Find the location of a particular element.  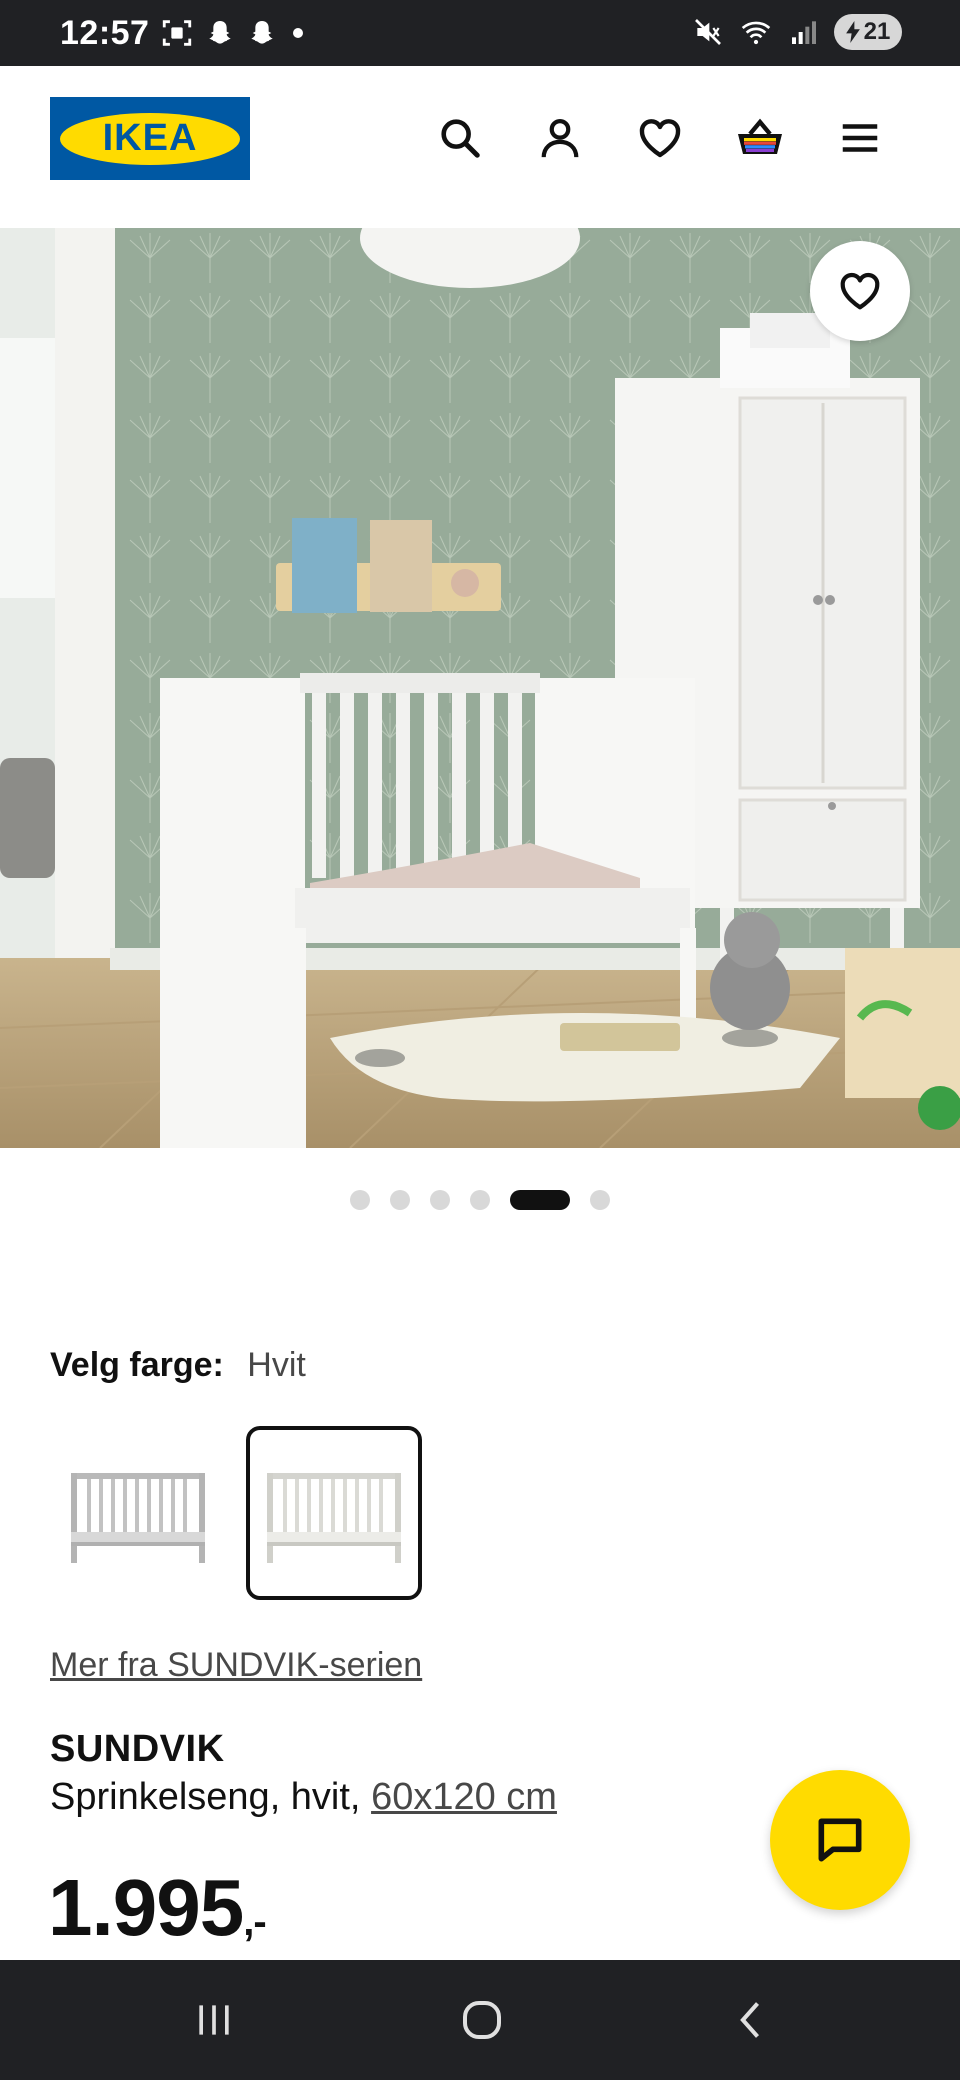

color-selector: Velg farge: Hvit is located at coordinates (178, 1365).